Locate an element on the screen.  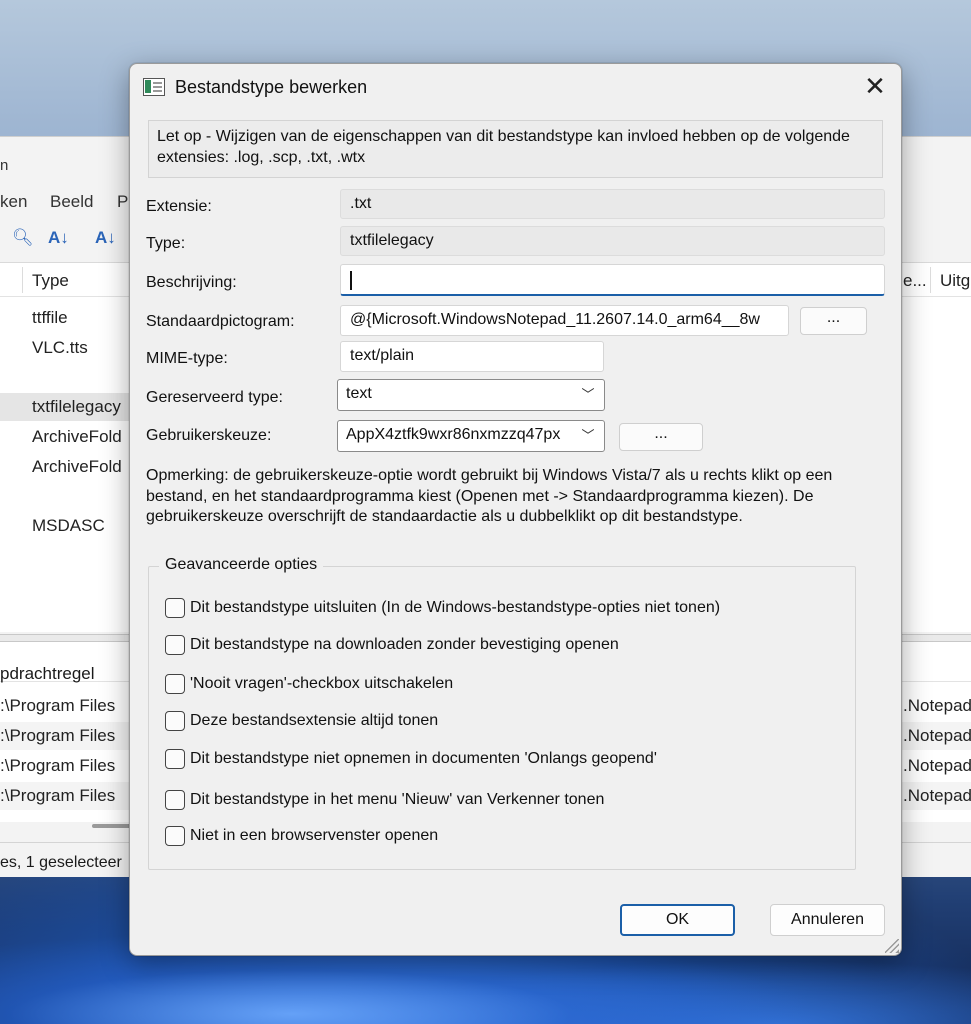
list-item: MSDASC is located at coordinates (68, 526).